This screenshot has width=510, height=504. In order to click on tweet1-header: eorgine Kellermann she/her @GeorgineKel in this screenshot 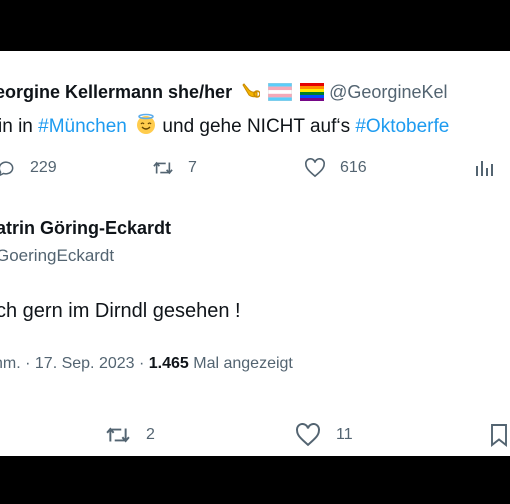, I will do `click(223, 93)`.